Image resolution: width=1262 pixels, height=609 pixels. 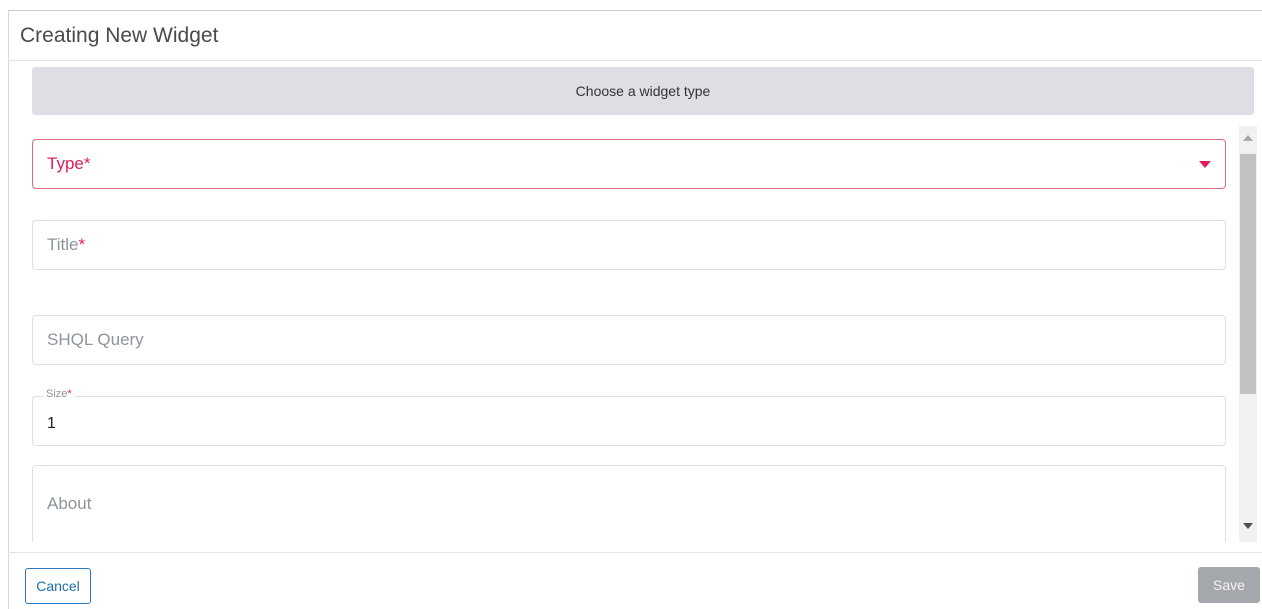 I want to click on title-input: Title*, so click(x=629, y=245).